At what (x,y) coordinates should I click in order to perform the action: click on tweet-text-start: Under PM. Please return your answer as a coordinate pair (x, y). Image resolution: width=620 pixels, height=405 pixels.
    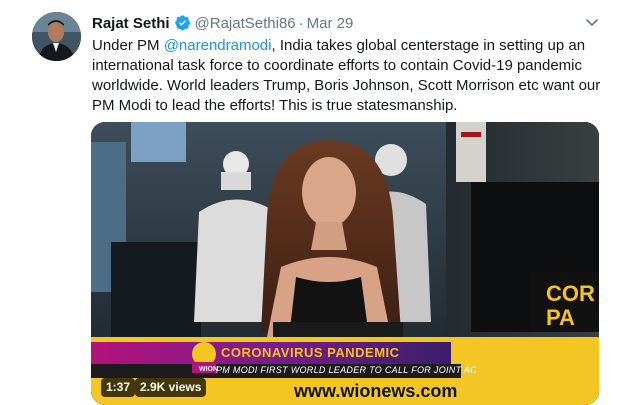
    Looking at the image, I should click on (128, 45).